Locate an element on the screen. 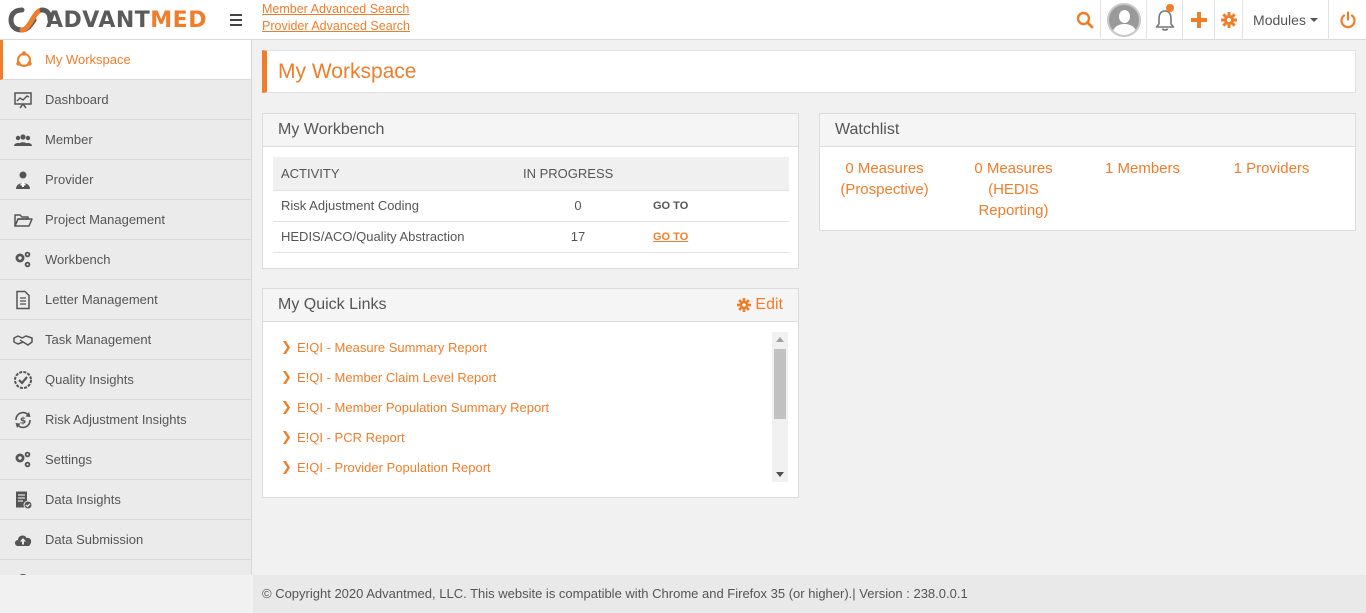 The image size is (1366, 613). table-row: HEDIS/ACO/Quality Abstraction 17 GO TO is located at coordinates (531, 237).